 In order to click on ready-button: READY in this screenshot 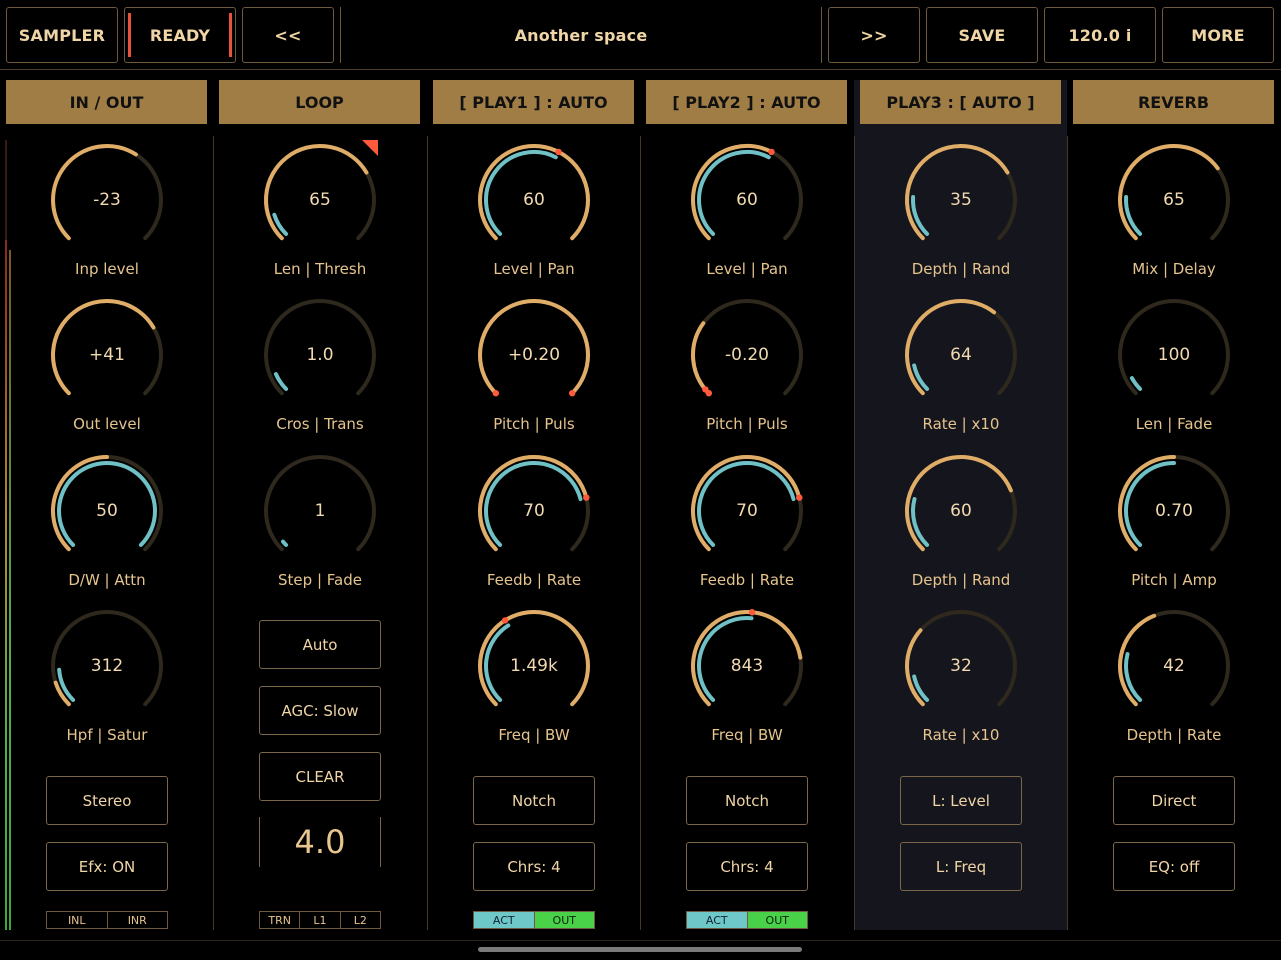, I will do `click(180, 35)`.